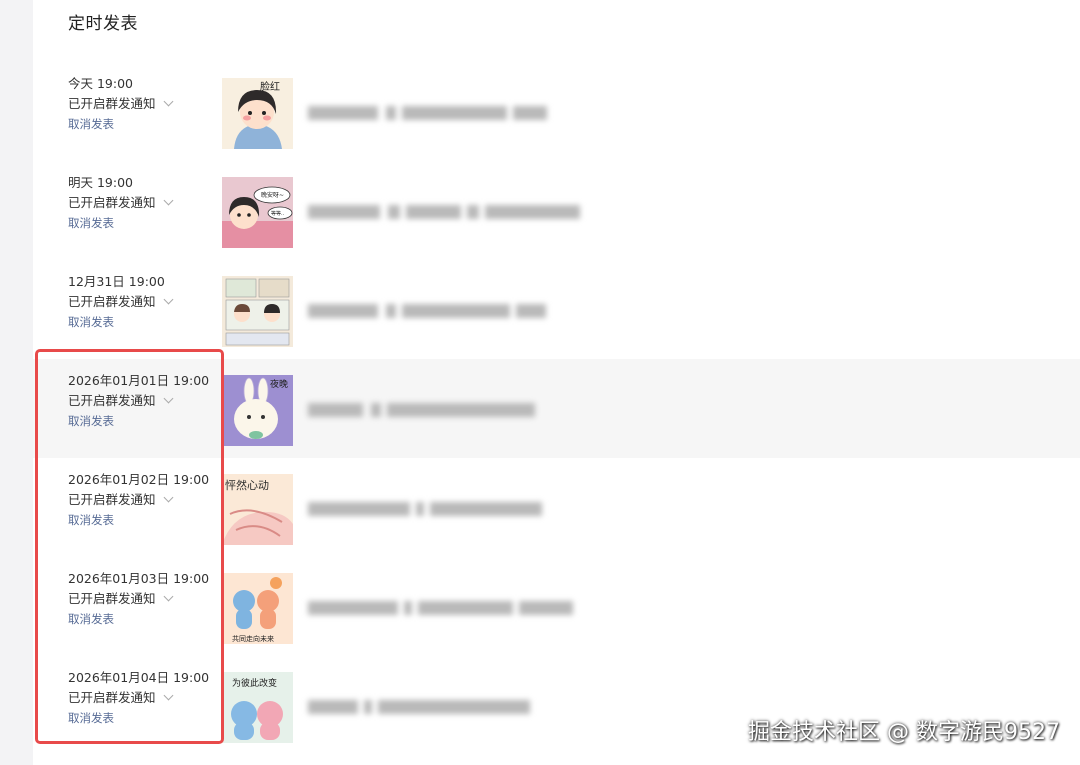 The height and width of the screenshot is (765, 1080). I want to click on post-info: 12月31日 19:00 已开启群发通知 取消发表, so click(120, 302).